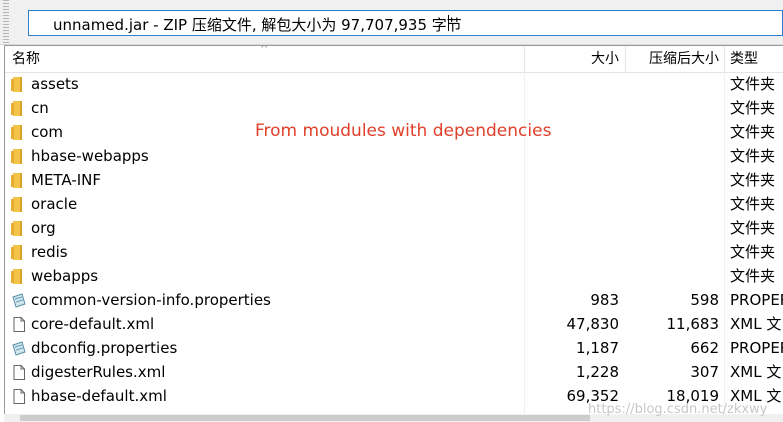  I want to click on toolbar-grip, so click(6, 22).